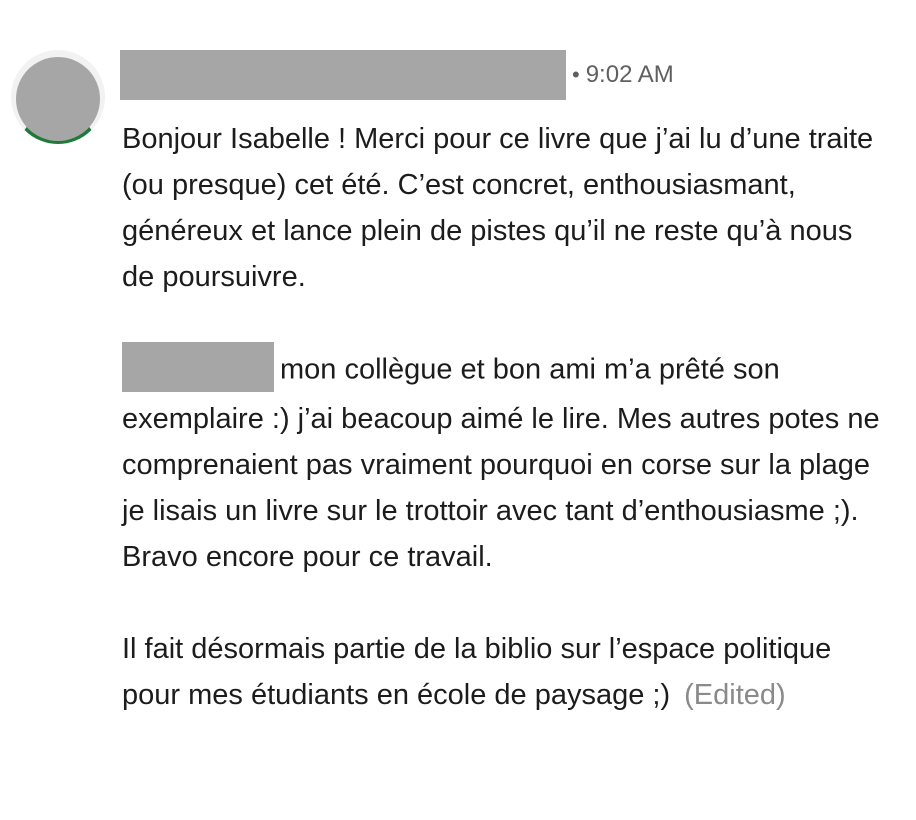  Describe the element at coordinates (343, 75) in the screenshot. I see `author-name-redacted` at that location.